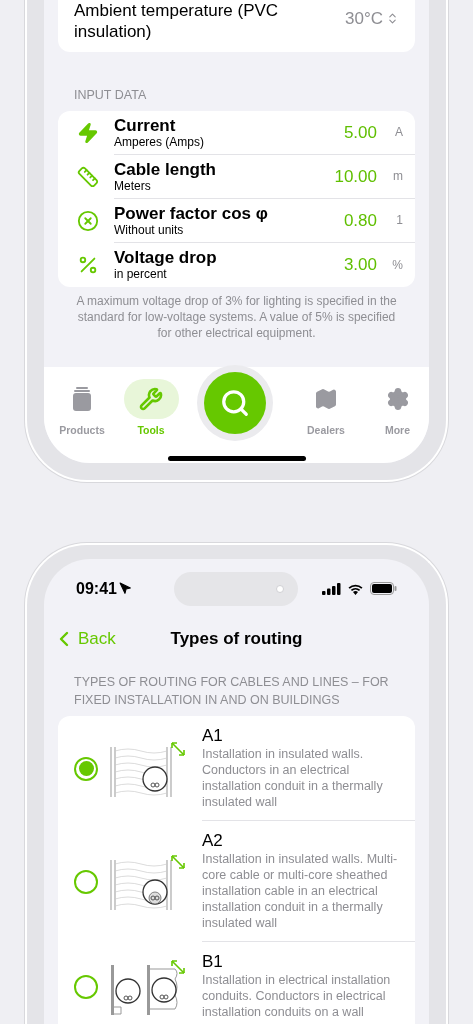 The height and width of the screenshot is (1024, 473). What do you see at coordinates (166, 258) in the screenshot?
I see `input-title: Voltage drop` at bounding box center [166, 258].